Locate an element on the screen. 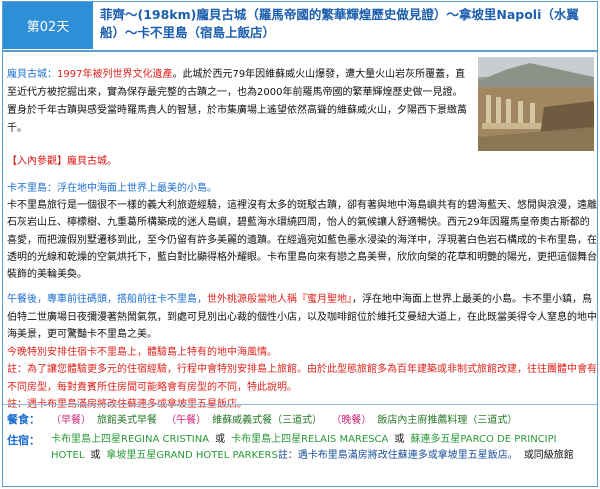  hotel-option-1: 卡布里島上四星REGINA CRISTINA is located at coordinates (130, 439).